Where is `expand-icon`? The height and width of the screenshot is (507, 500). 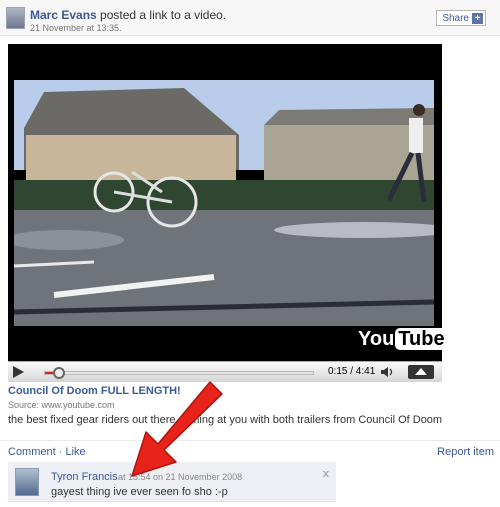 expand-icon is located at coordinates (421, 372).